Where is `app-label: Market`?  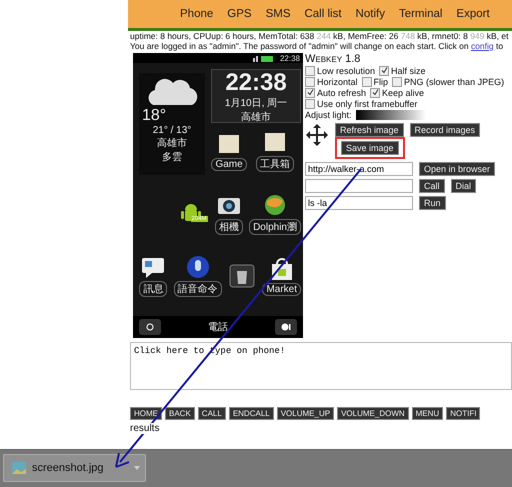
app-label: Market is located at coordinates (281, 289).